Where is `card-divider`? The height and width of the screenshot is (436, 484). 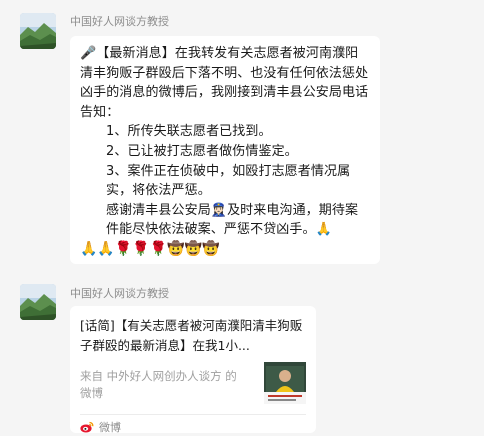 card-divider is located at coordinates (193, 414).